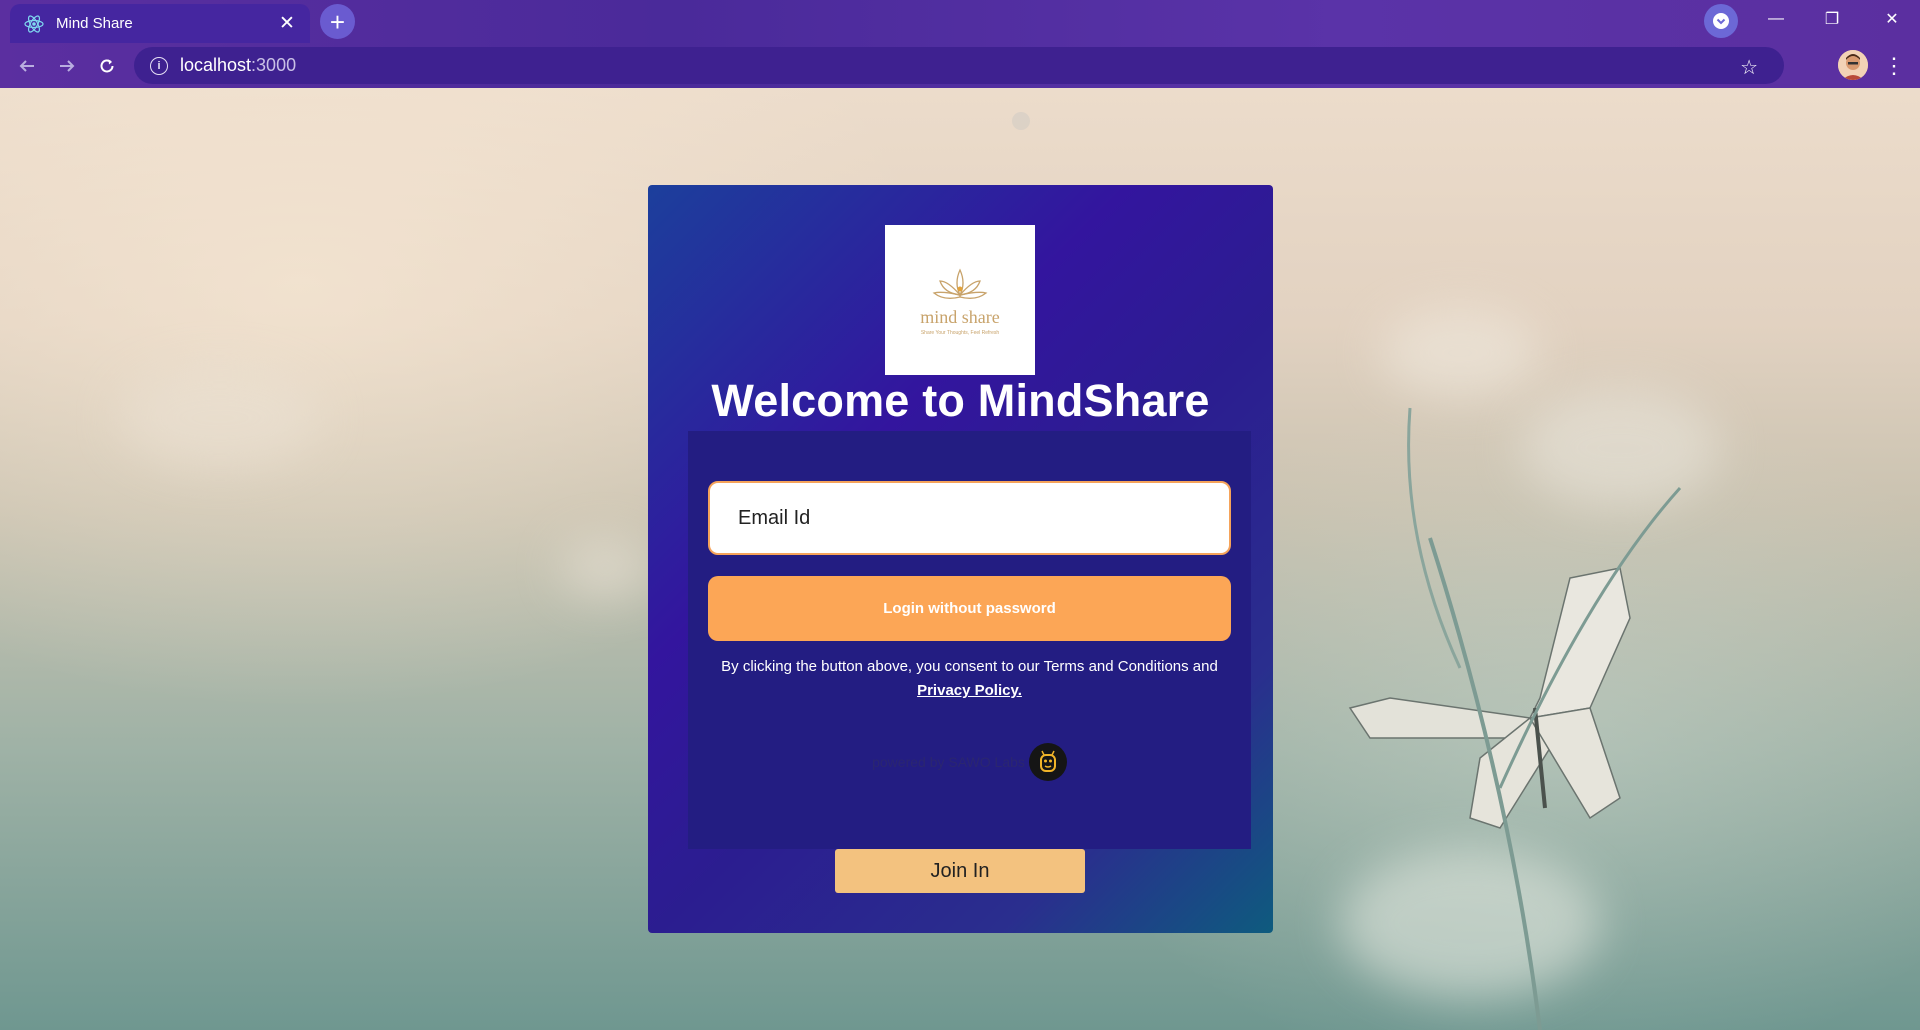 The width and height of the screenshot is (1920, 1030). Describe the element at coordinates (1047, 762) in the screenshot. I see `sawo-logo-icon` at that location.